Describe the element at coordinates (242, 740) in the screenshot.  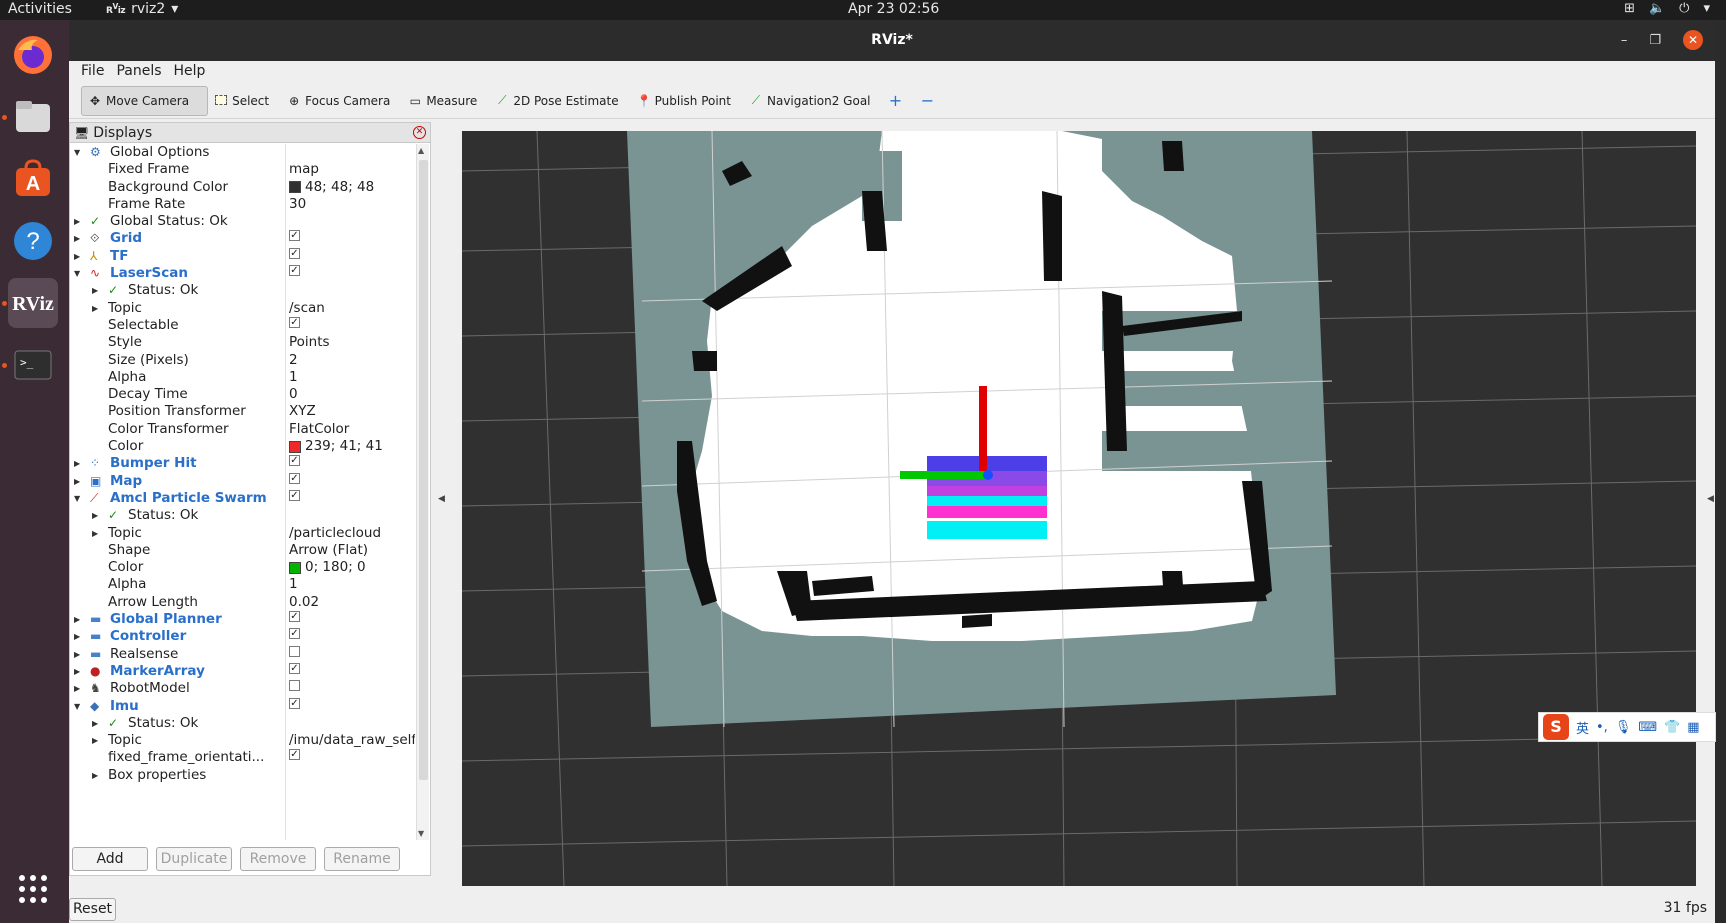
I see `tree-row: ▶ Topic/imu/data_raw_self` at that location.